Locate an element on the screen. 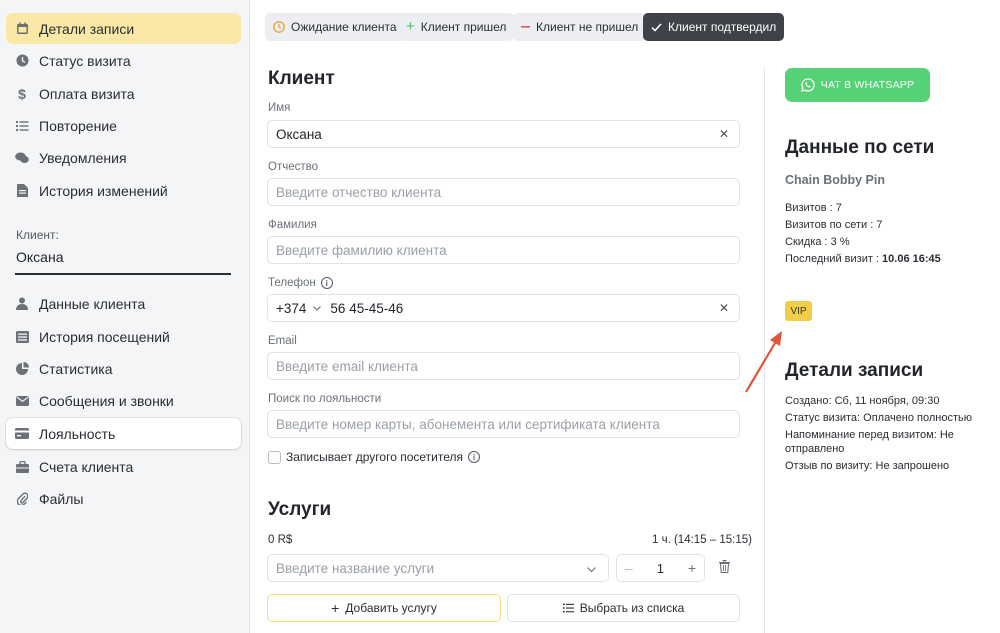 The width and height of the screenshot is (1000, 633). pick-from-list-button: Выбрать из списка is located at coordinates (623, 608).